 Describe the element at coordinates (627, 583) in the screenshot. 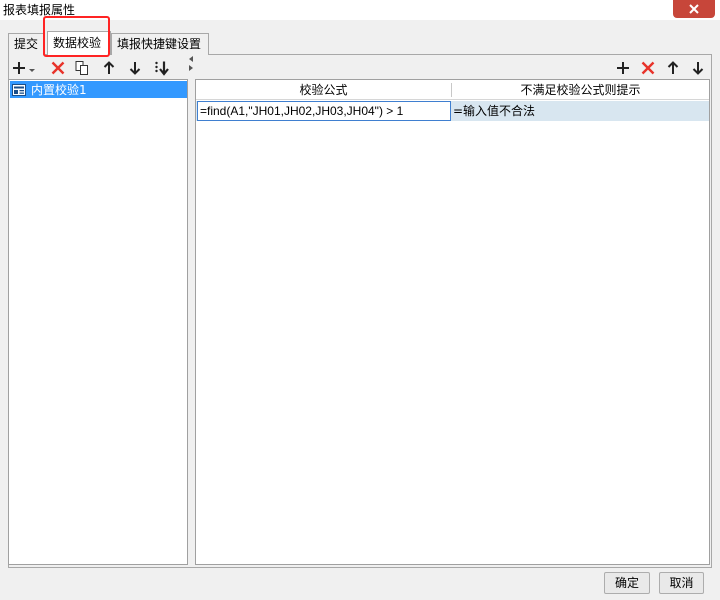

I see `ok-button: 确定` at that location.